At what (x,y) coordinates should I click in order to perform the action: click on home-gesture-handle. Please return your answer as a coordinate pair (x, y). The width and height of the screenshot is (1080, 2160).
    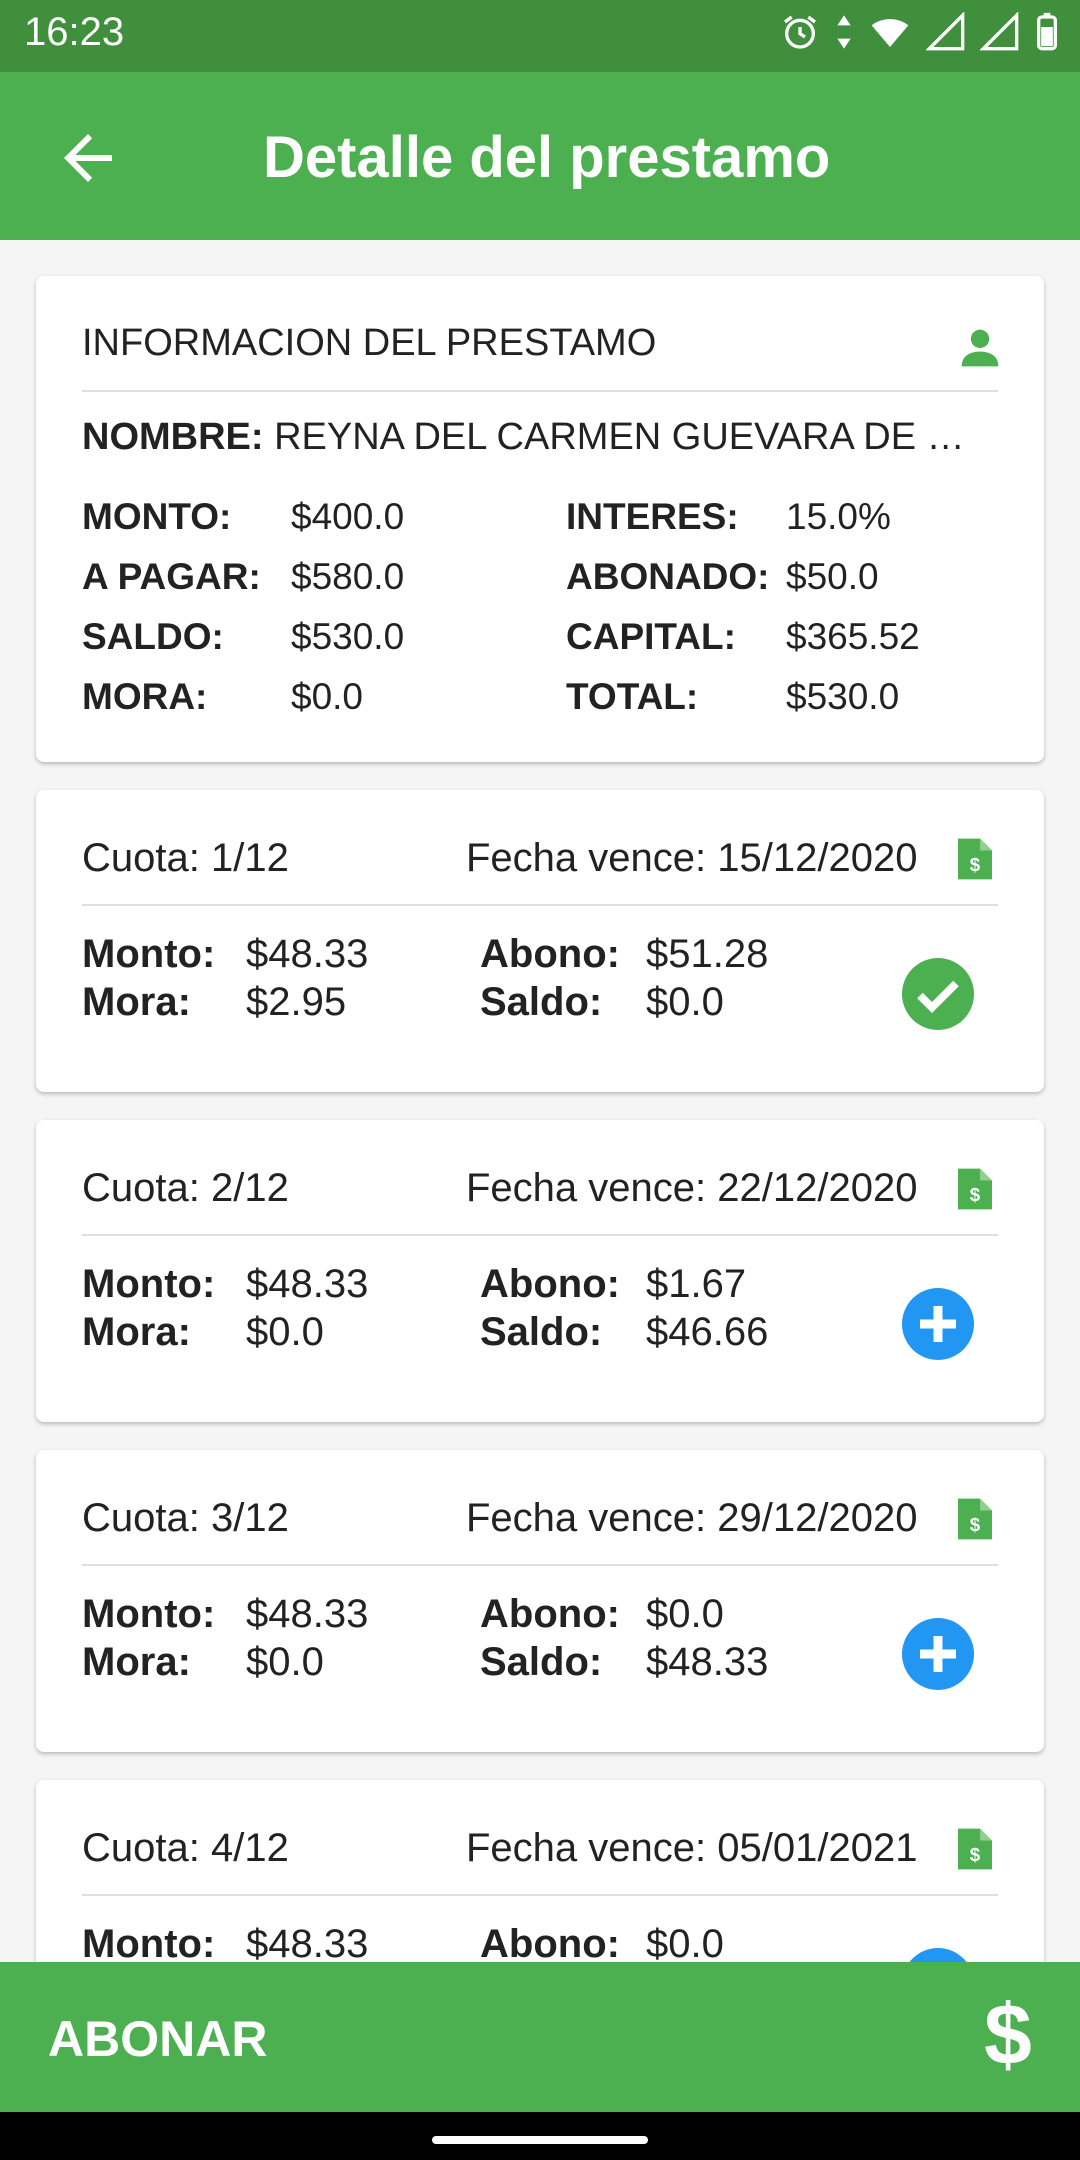
    Looking at the image, I should click on (540, 2140).